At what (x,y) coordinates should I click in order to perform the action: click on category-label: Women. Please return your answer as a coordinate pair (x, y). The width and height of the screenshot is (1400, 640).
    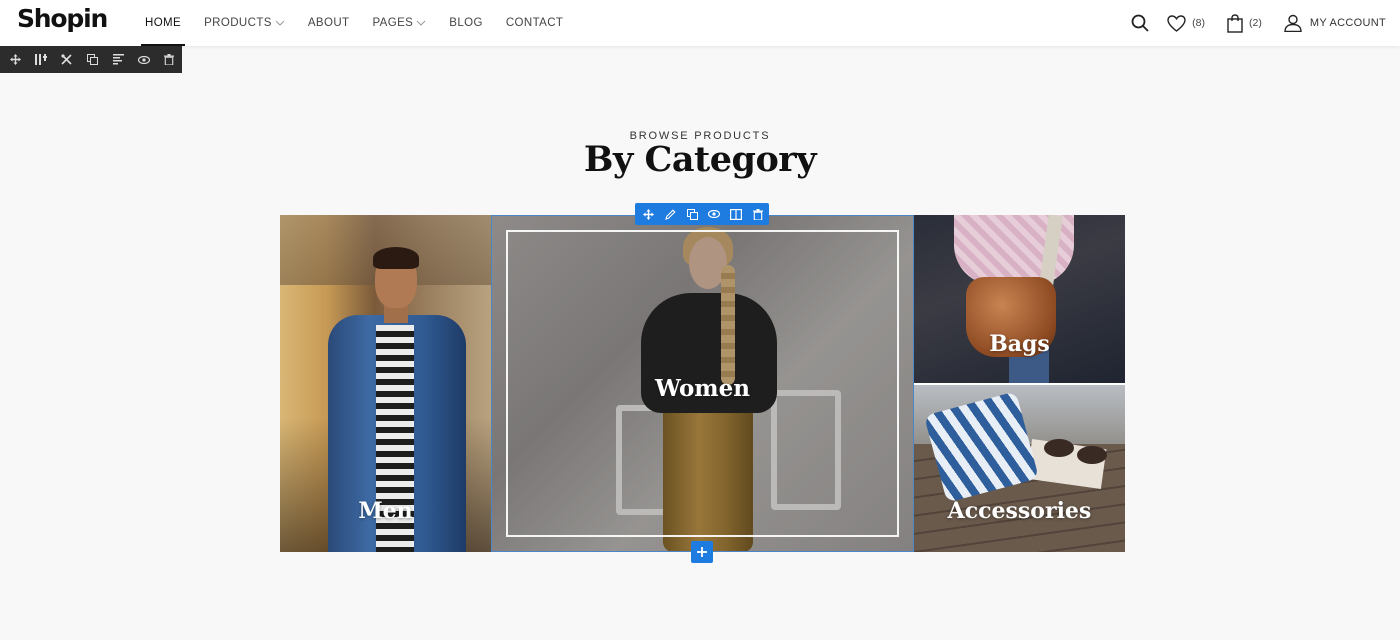
    Looking at the image, I should click on (702, 388).